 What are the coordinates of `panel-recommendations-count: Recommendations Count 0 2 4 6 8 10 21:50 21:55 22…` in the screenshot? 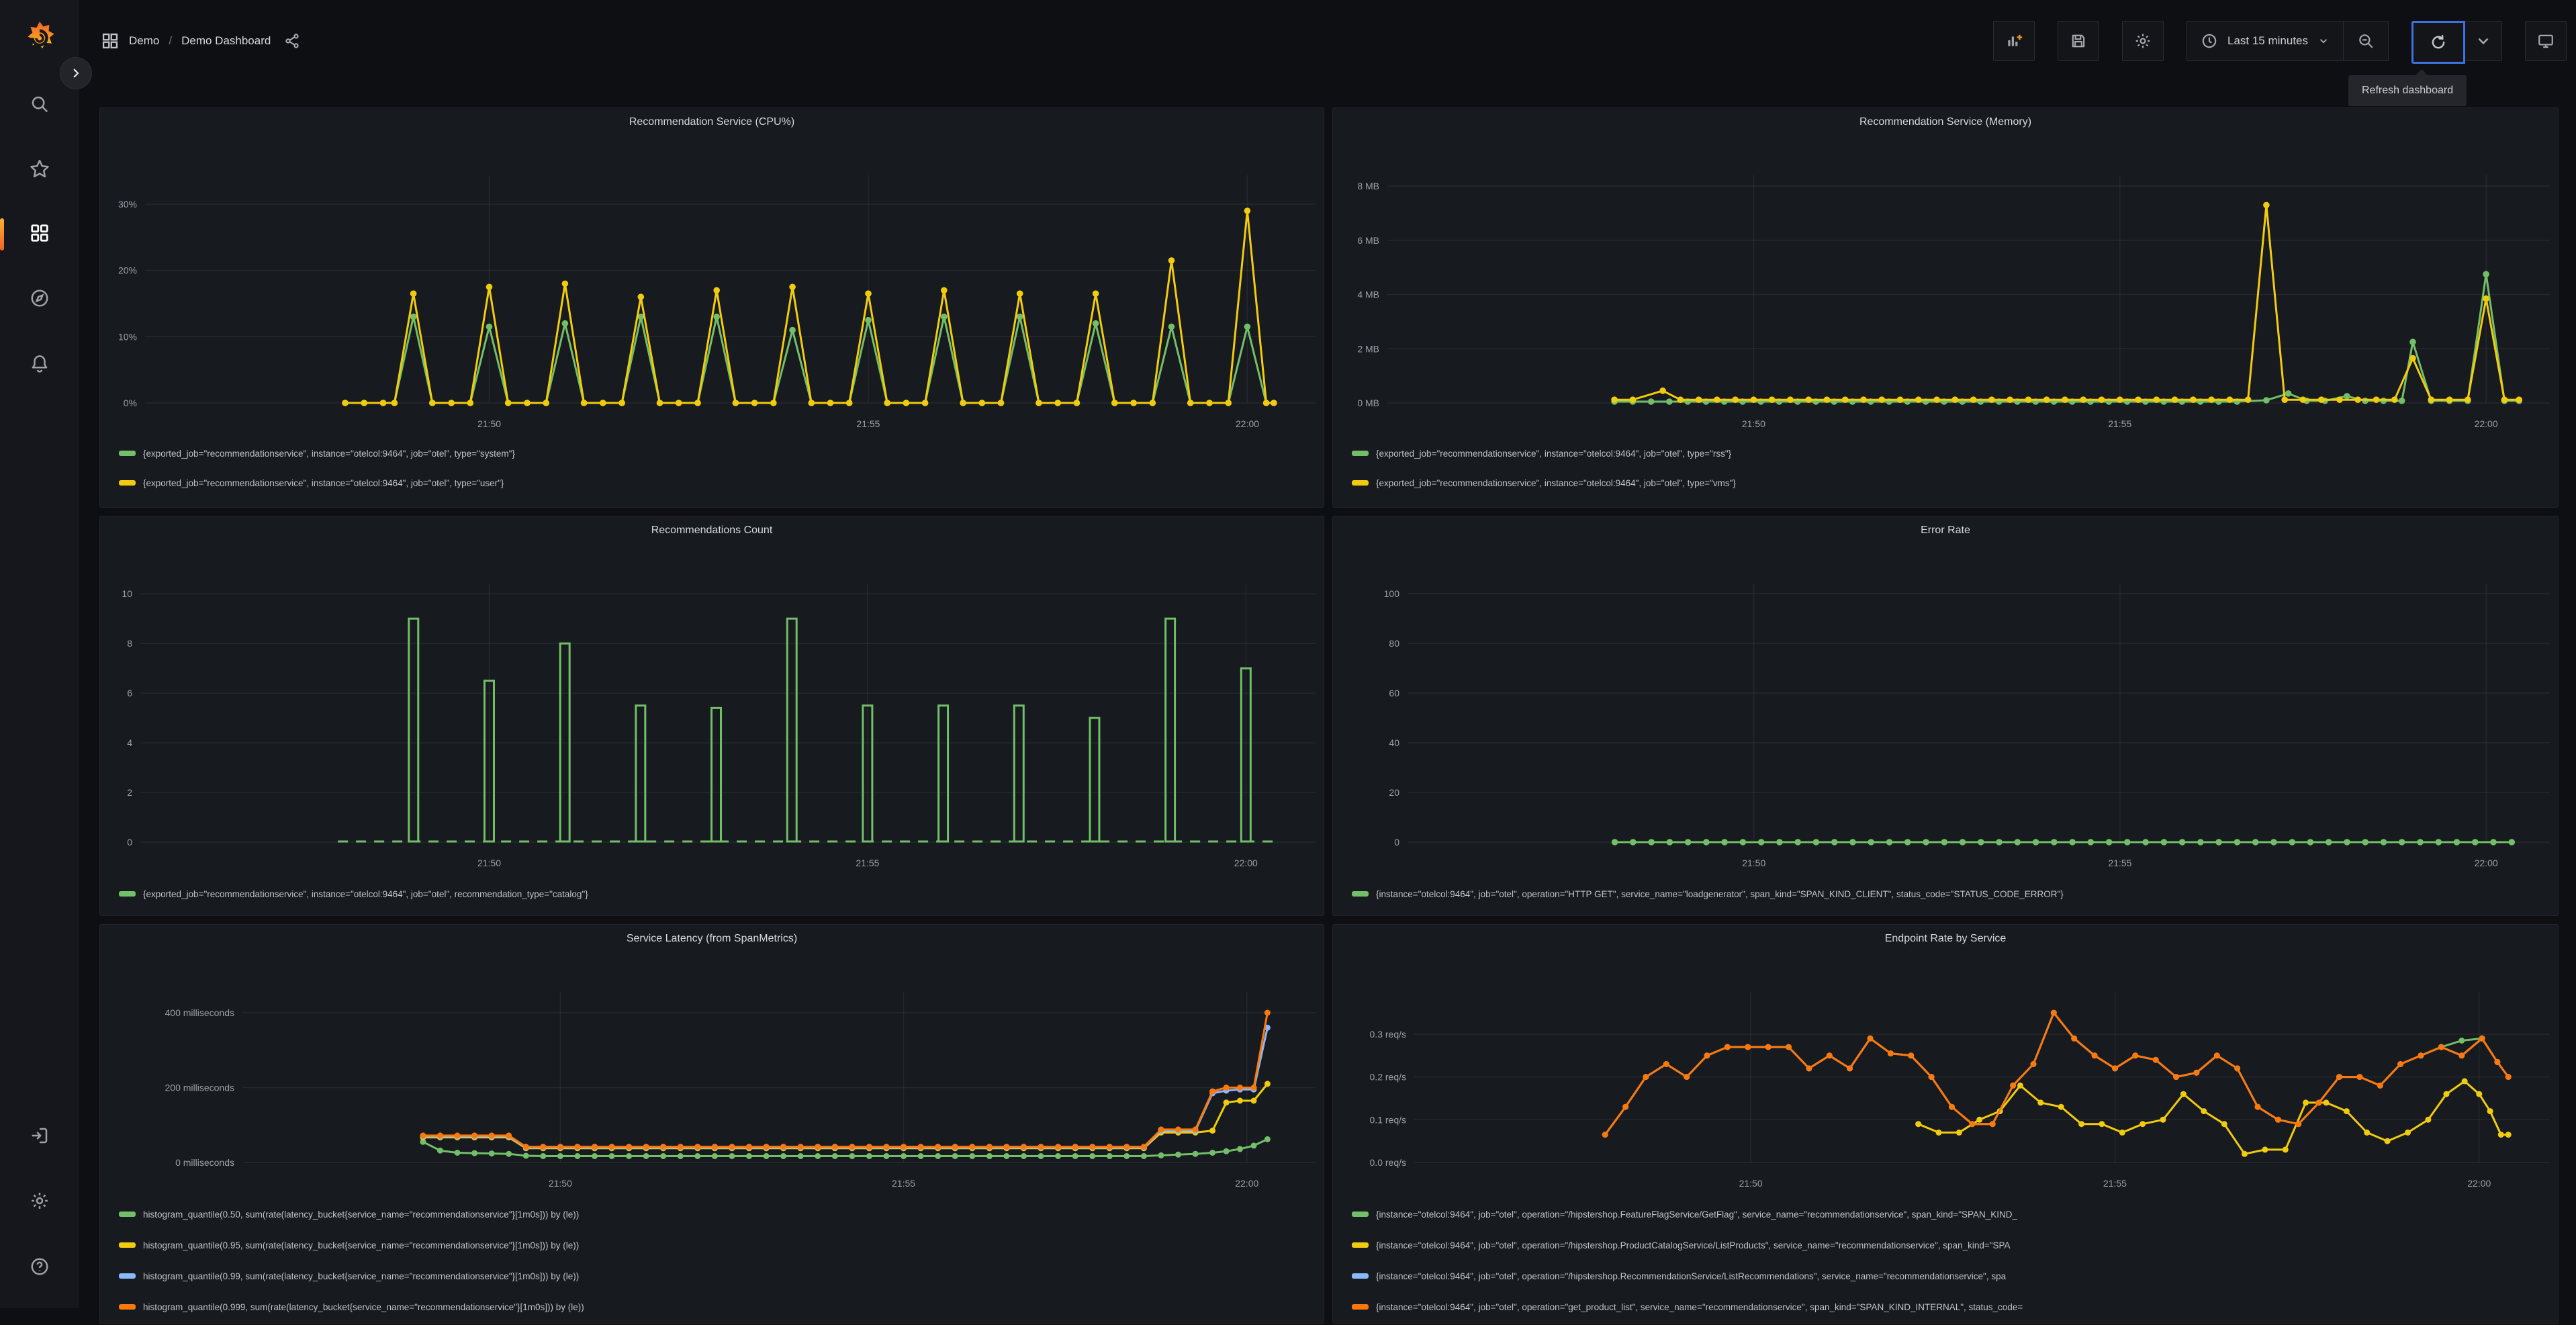 It's located at (711, 716).